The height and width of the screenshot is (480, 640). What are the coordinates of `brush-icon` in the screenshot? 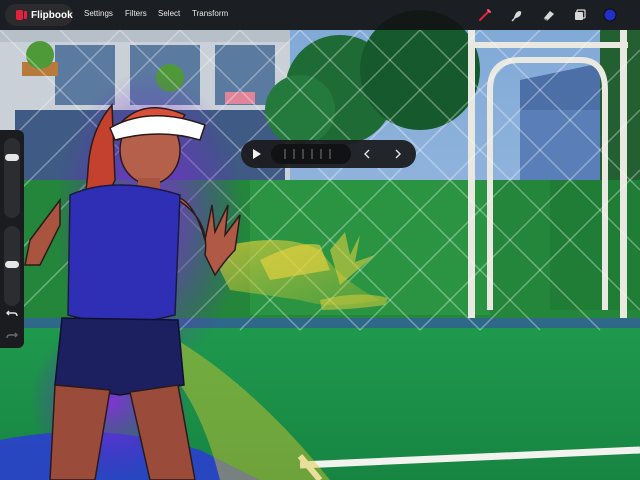 It's located at (485, 15).